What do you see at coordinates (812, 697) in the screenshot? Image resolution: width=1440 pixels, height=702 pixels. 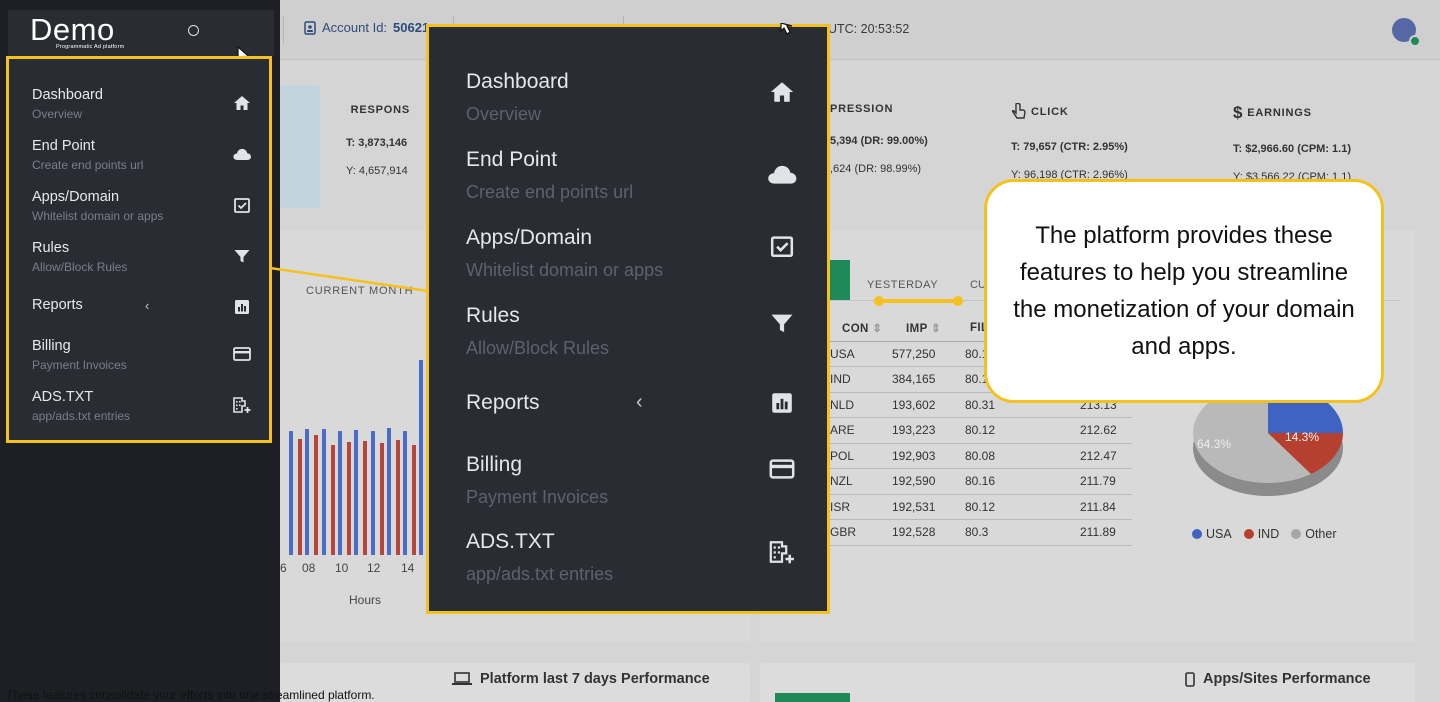 I see `active-tab` at bounding box center [812, 697].